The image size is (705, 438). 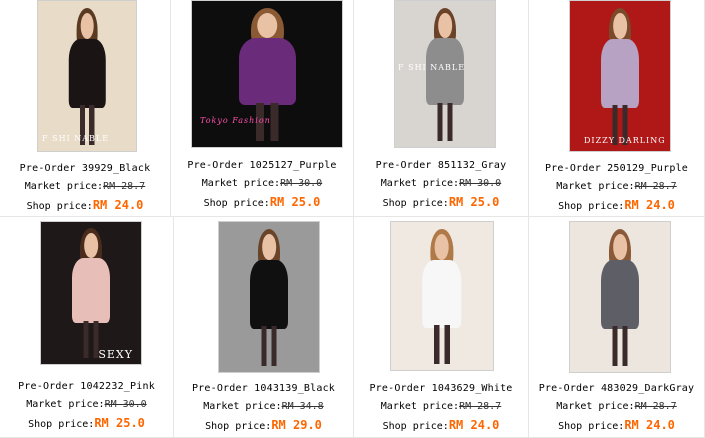 What do you see at coordinates (616, 388) in the screenshot?
I see `product-name: Pre-Order 483029_DarkGray` at bounding box center [616, 388].